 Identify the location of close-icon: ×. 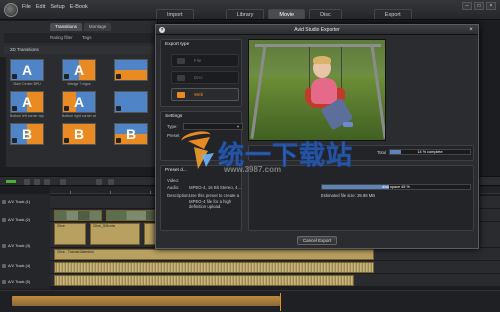
(471, 30).